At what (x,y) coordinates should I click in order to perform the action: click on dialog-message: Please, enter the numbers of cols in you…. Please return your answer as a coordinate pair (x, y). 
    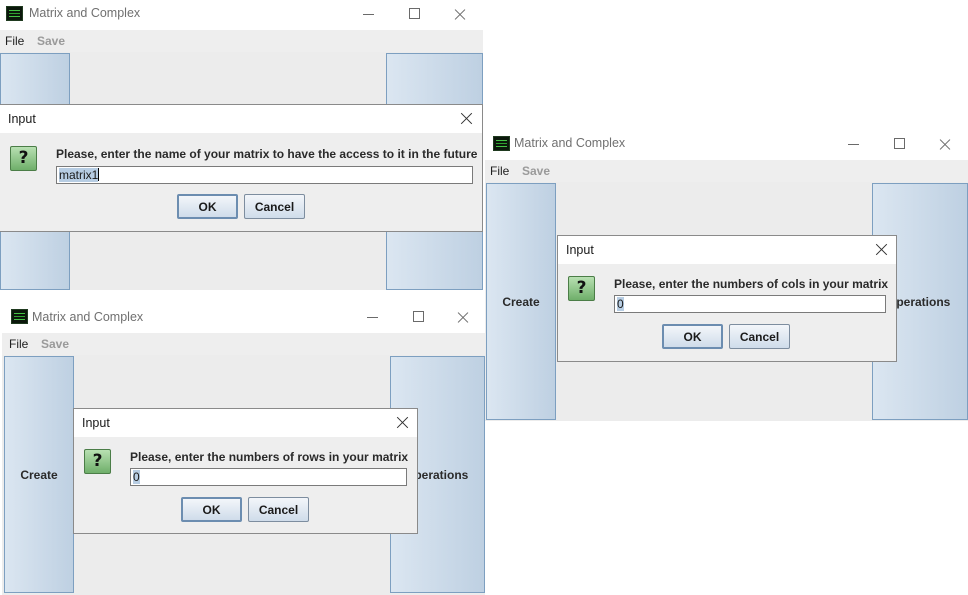
    Looking at the image, I should click on (751, 284).